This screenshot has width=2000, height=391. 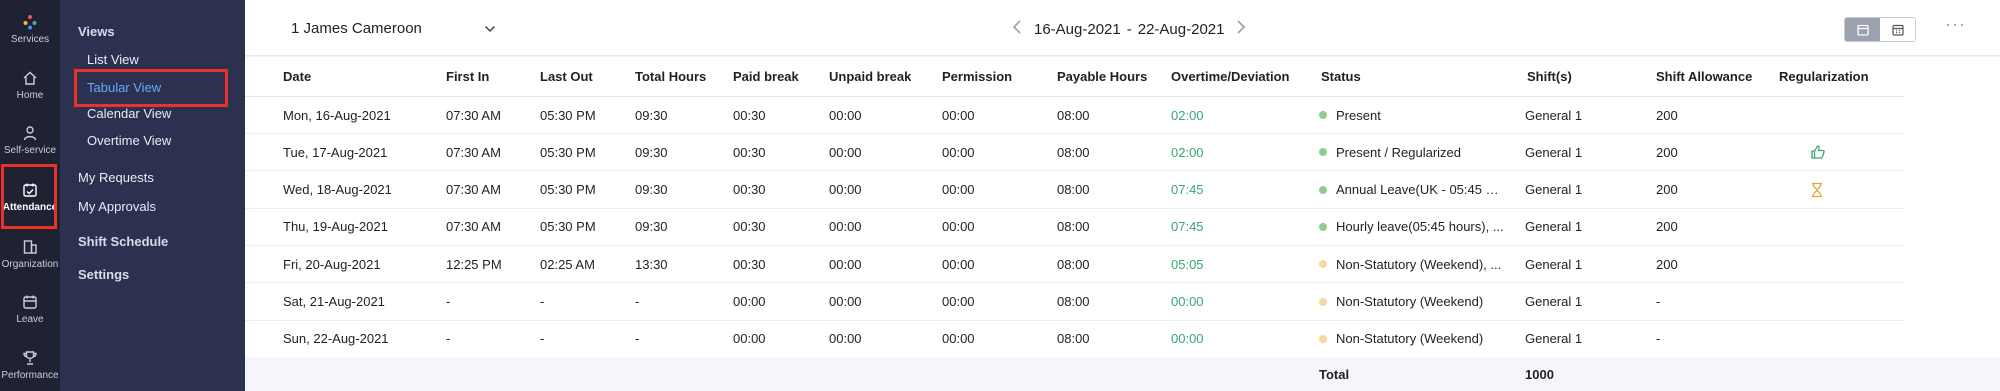 I want to click on grid-view-toggle, so click(x=1897, y=29).